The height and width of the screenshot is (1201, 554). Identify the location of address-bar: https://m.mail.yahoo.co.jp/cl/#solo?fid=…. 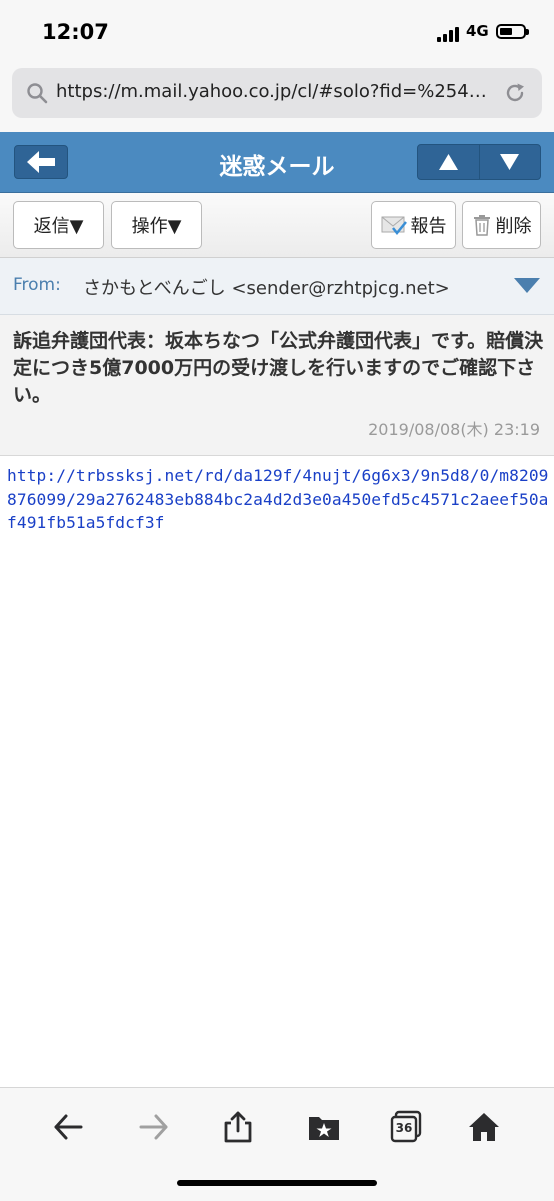
(277, 93).